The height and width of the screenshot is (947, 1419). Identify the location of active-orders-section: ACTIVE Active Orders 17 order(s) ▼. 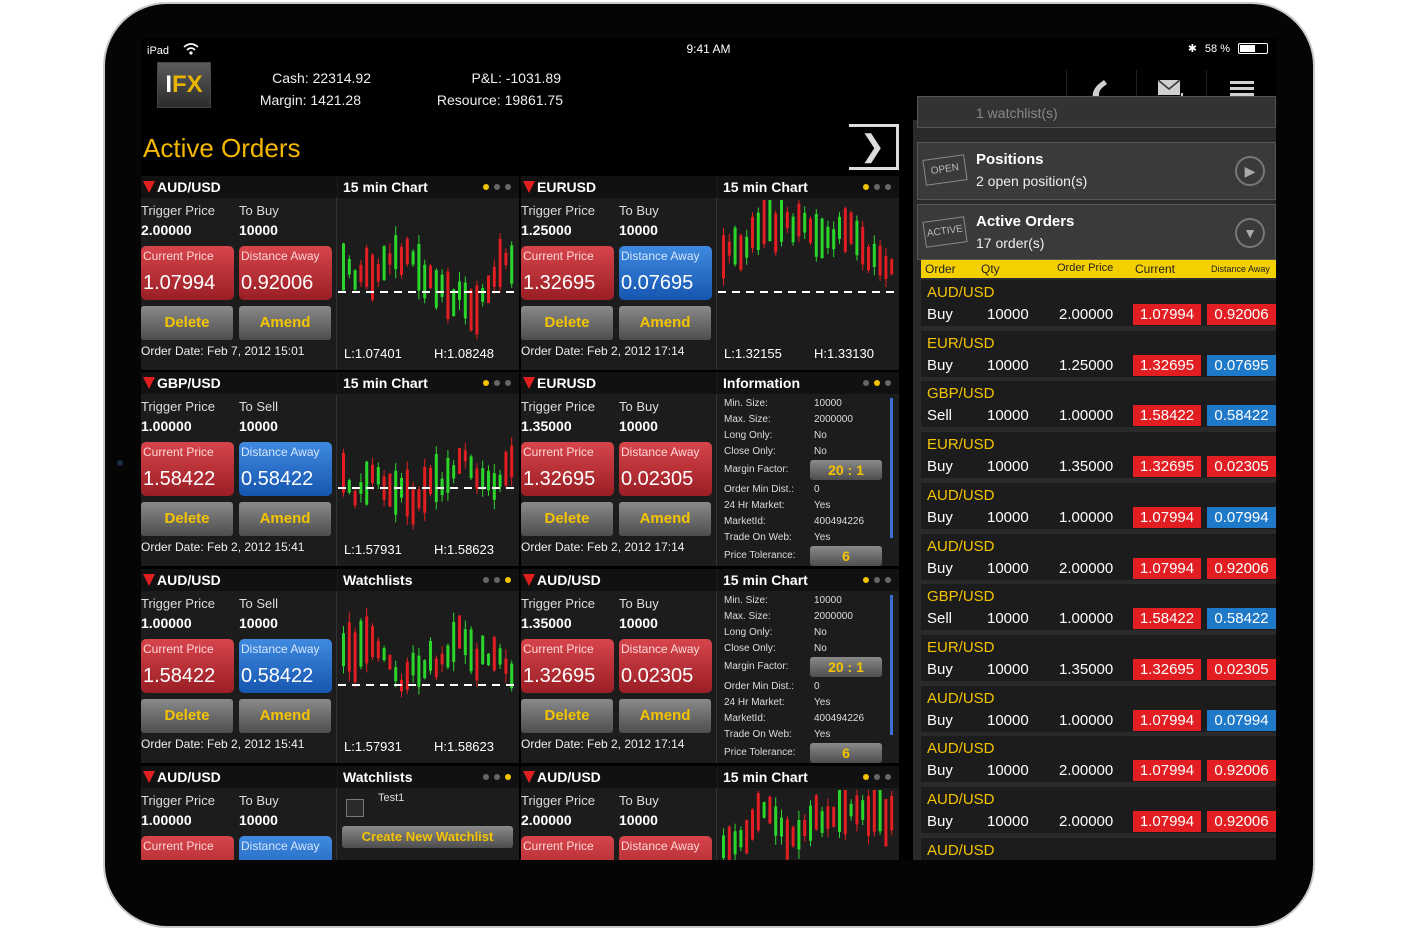
(1096, 232).